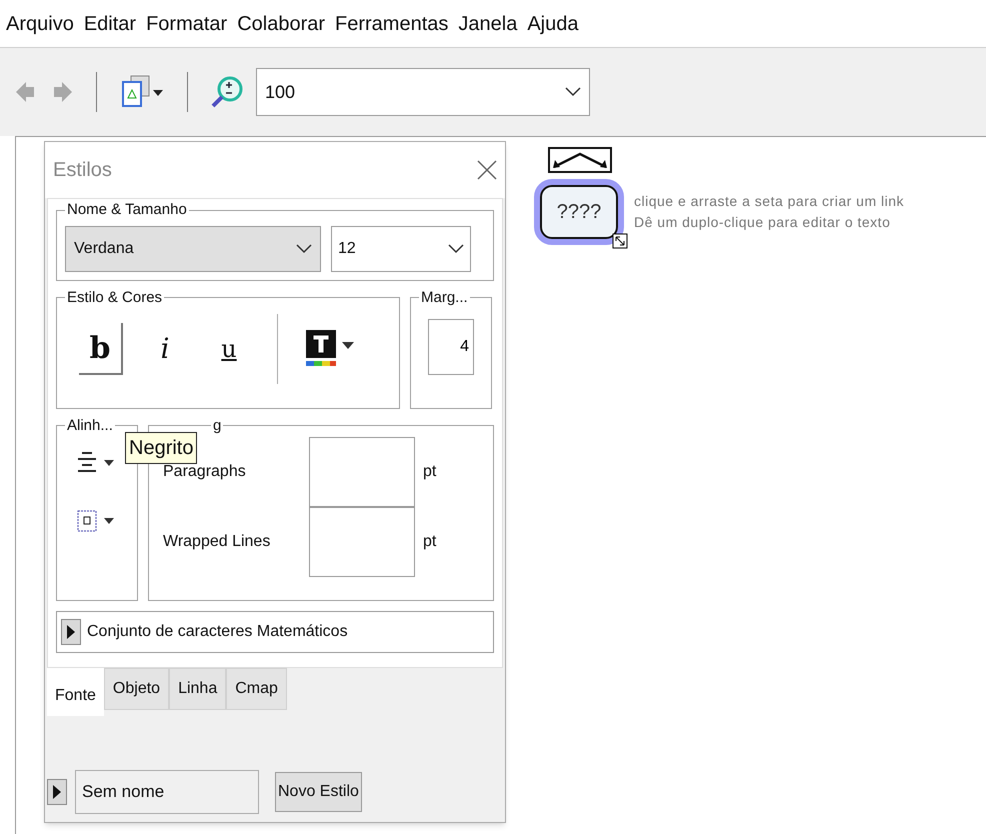 Image resolution: width=986 pixels, height=834 pixels. I want to click on math-charset-label: Conjunto de caracteres Matemáticos, so click(217, 632).